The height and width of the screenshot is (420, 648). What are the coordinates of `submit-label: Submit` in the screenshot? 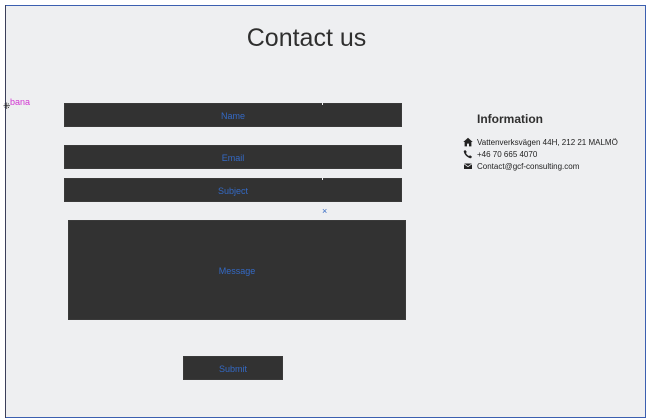 It's located at (232, 369).